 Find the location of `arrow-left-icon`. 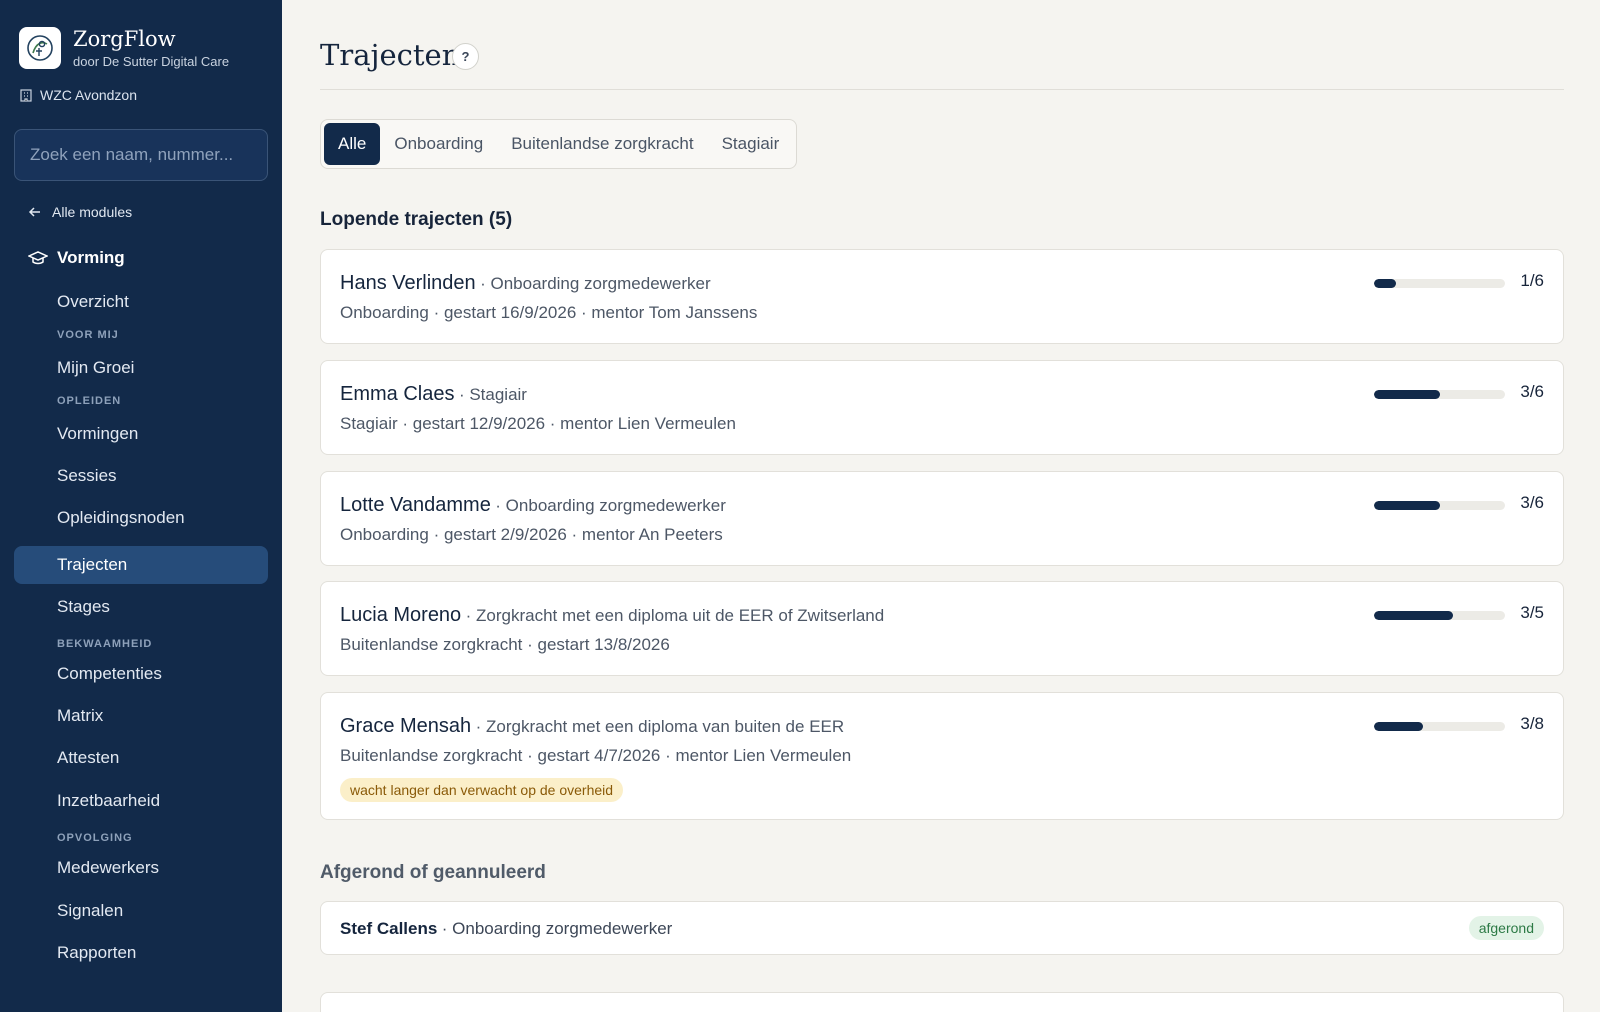

arrow-left-icon is located at coordinates (34, 212).